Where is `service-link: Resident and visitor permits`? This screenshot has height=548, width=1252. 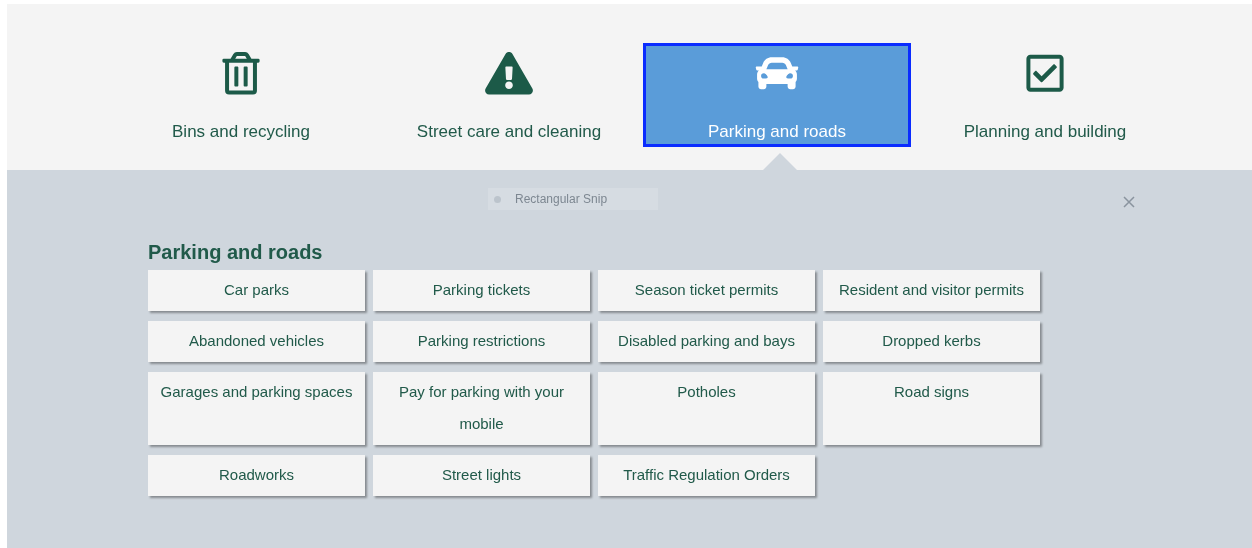 service-link: Resident and visitor permits is located at coordinates (931, 290).